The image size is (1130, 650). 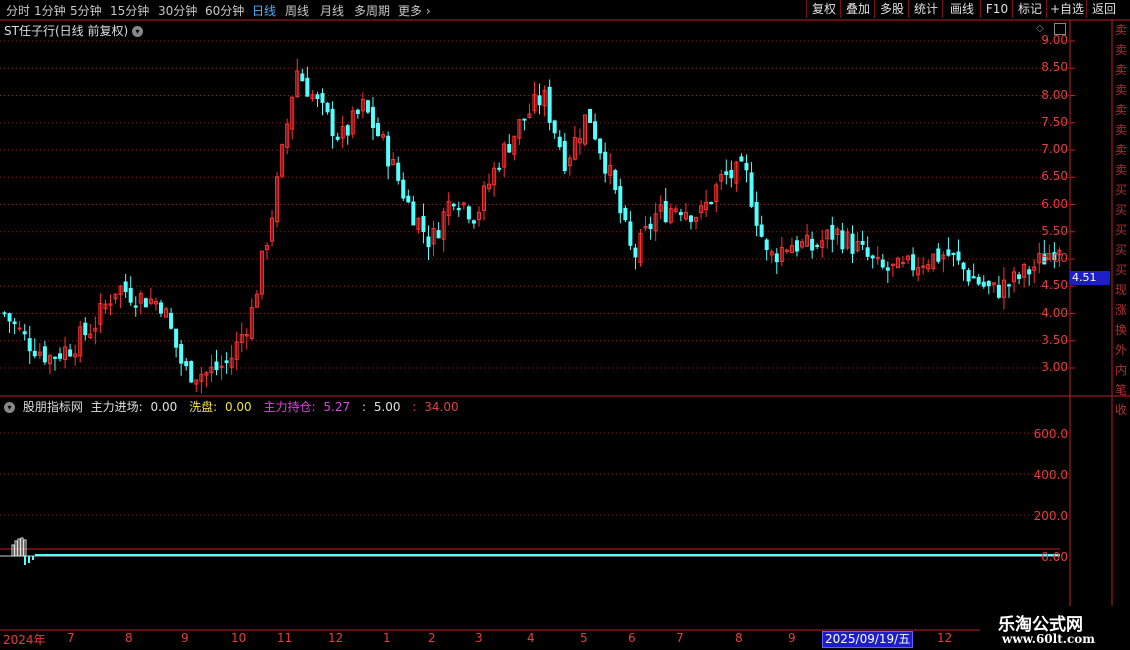 What do you see at coordinates (387, 407) in the screenshot?
I see `ind-value-3: 5.00` at bounding box center [387, 407].